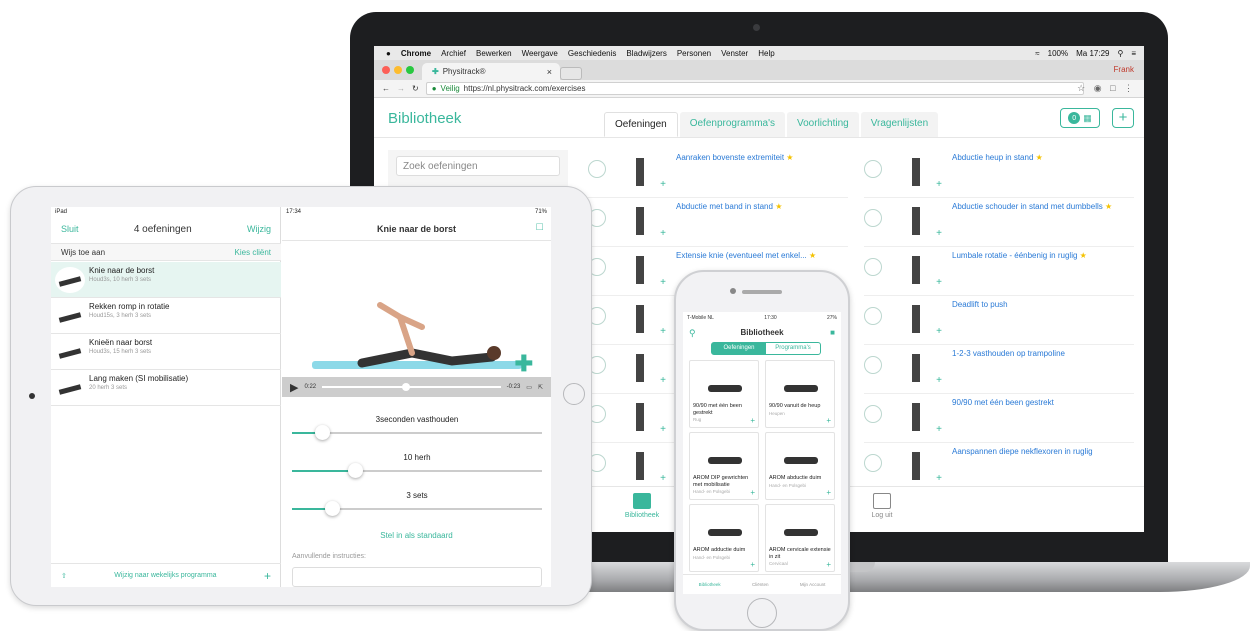 The image size is (1250, 631). What do you see at coordinates (1019, 255) in the screenshot?
I see `exercise-name: Lumbale rotatie - éénbenig in ruglig ★` at bounding box center [1019, 255].